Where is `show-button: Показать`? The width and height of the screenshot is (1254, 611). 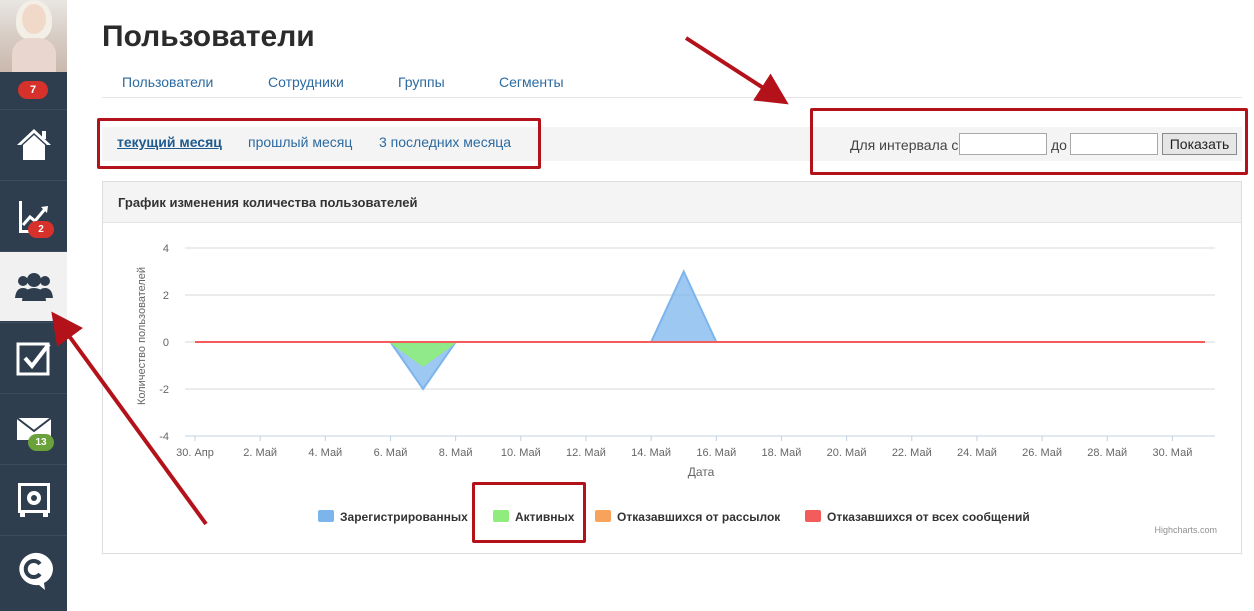 show-button: Показать is located at coordinates (1199, 144).